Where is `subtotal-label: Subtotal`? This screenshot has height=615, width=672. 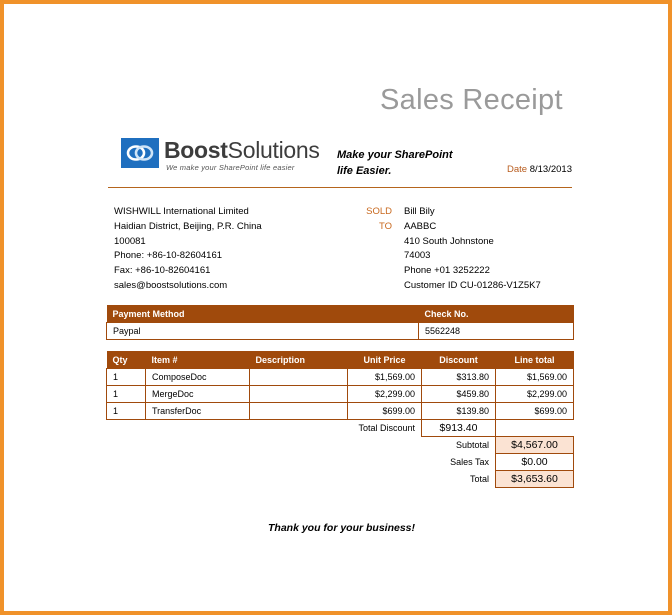 subtotal-label: Subtotal is located at coordinates (472, 445).